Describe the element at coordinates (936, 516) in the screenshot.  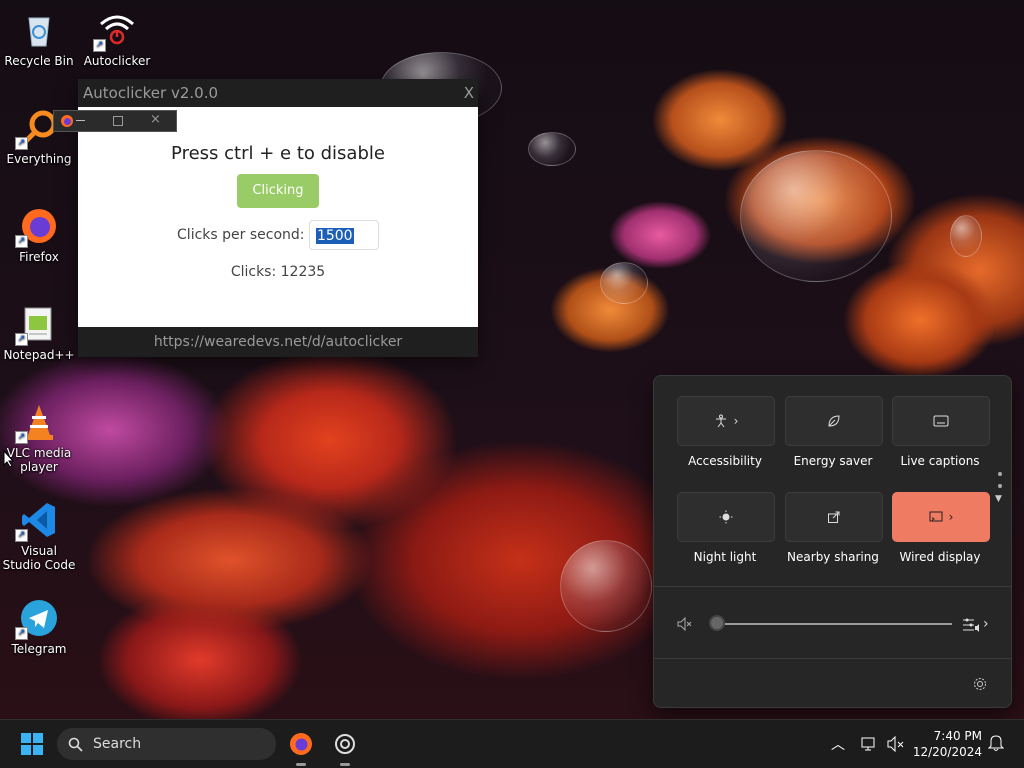
I see `cast-icon` at that location.